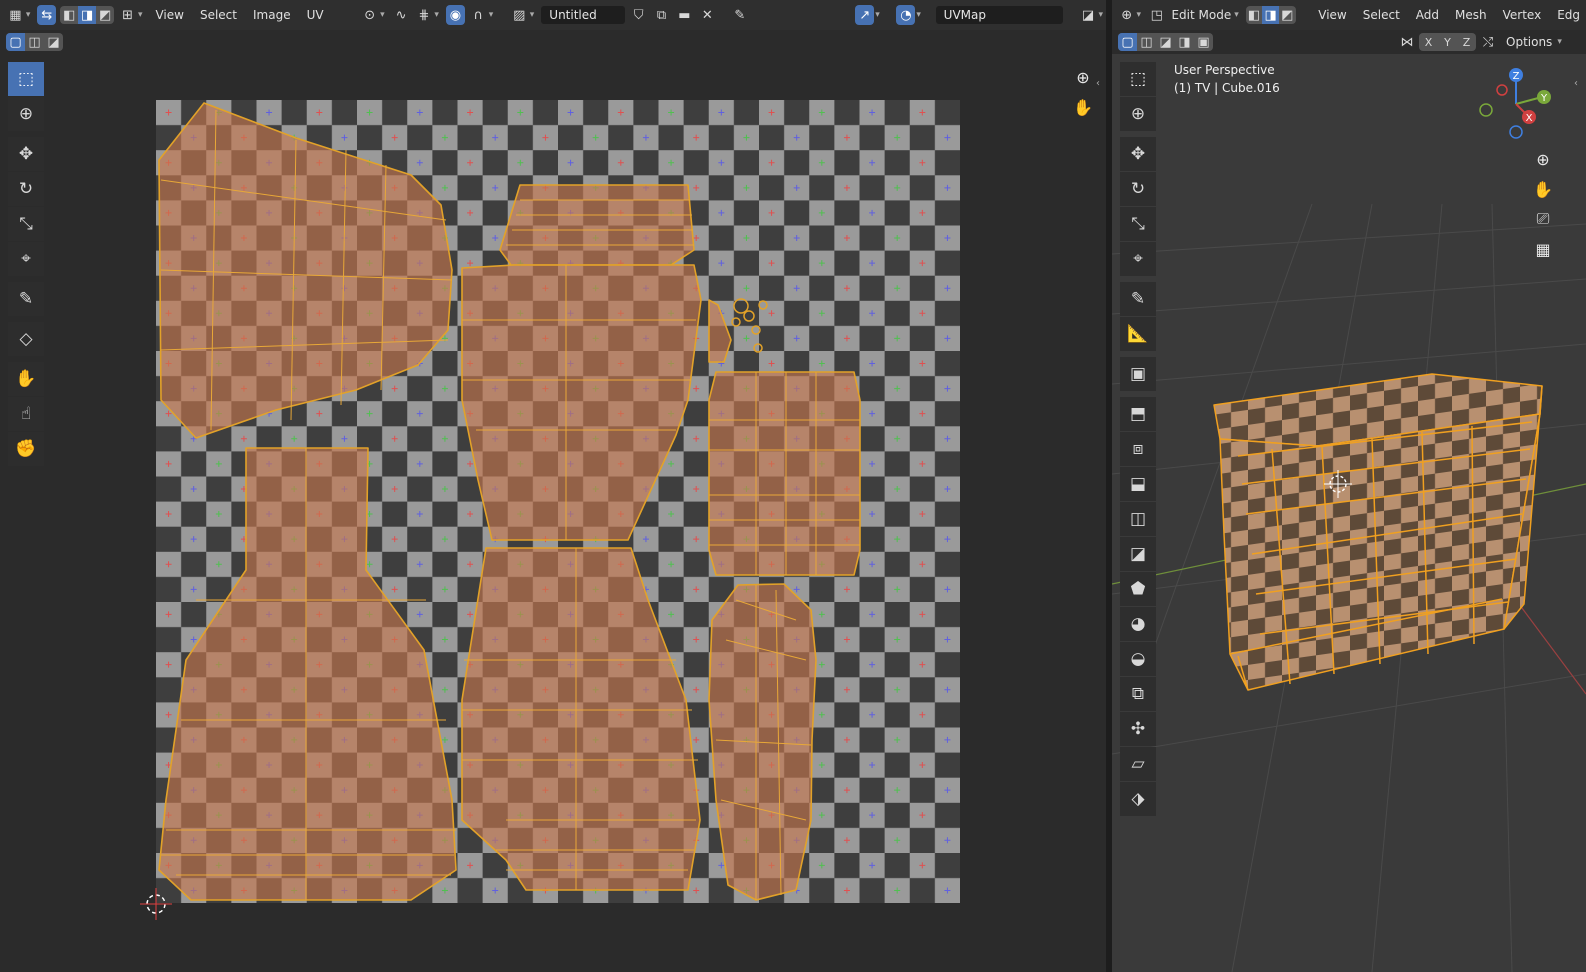 This screenshot has width=1586, height=972. Describe the element at coordinates (1138, 449) in the screenshot. I see `inset-icon: ⧈` at that location.